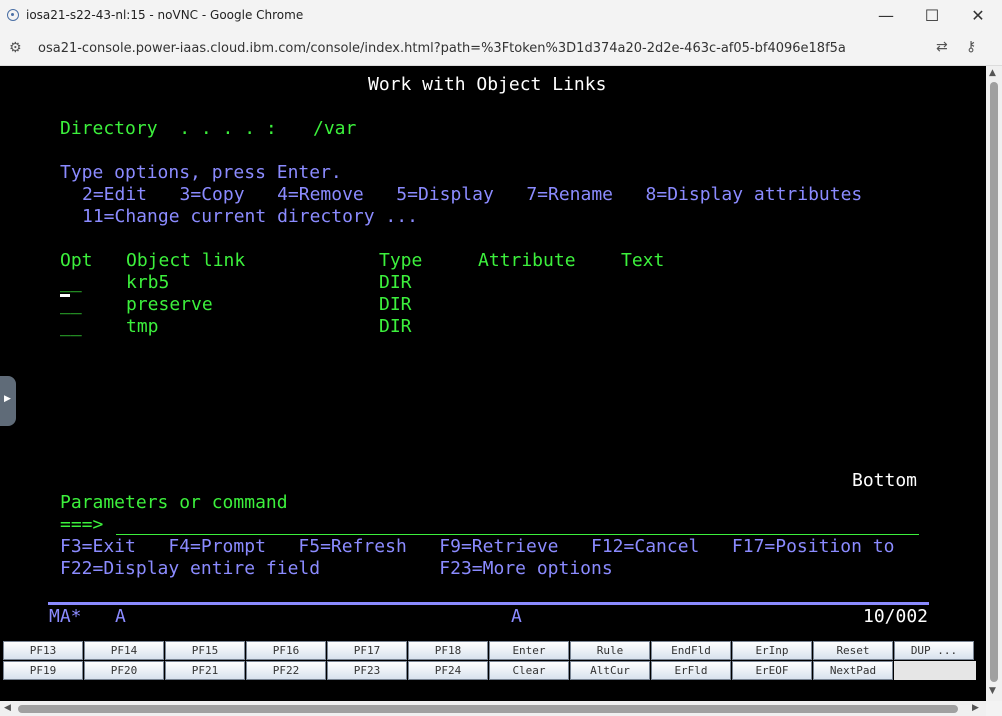 The height and width of the screenshot is (716, 1002). What do you see at coordinates (517, 534) in the screenshot?
I see `command-input` at bounding box center [517, 534].